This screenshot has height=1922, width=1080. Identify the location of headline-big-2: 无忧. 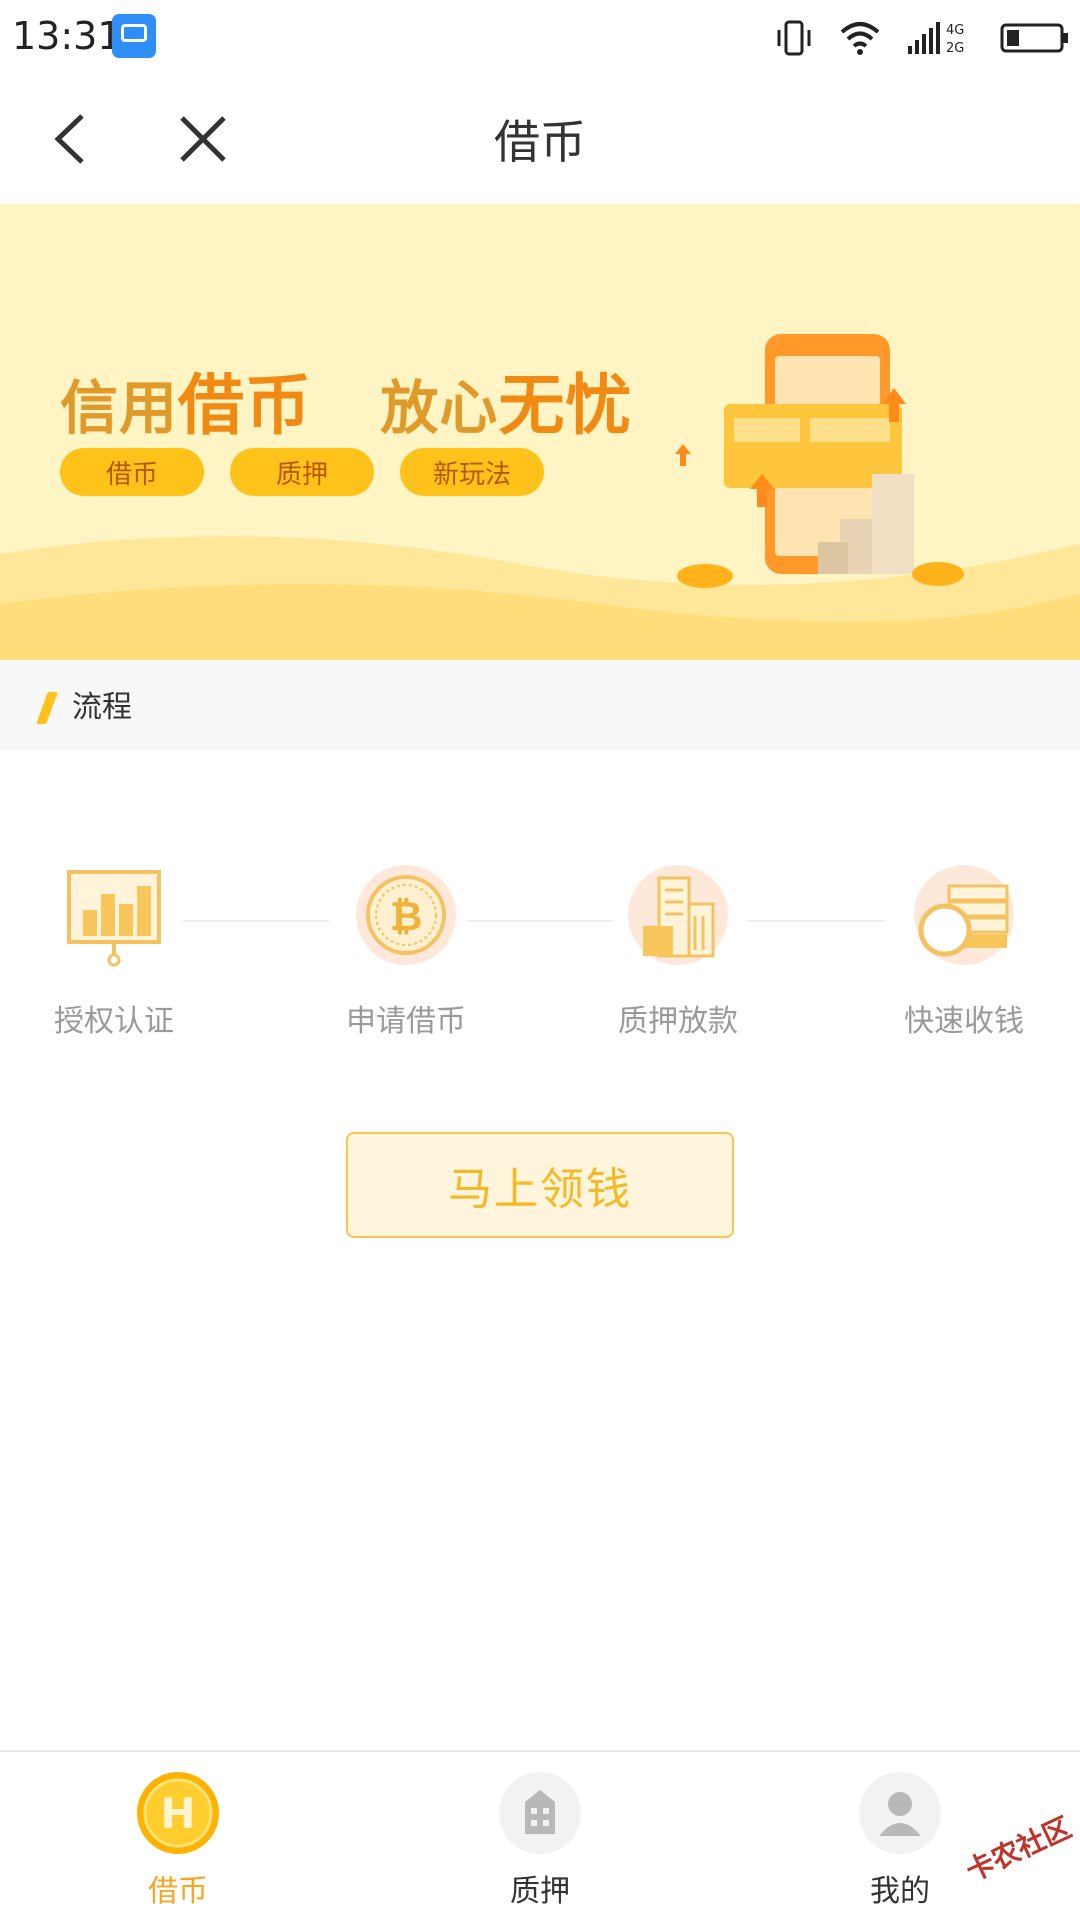
(565, 405).